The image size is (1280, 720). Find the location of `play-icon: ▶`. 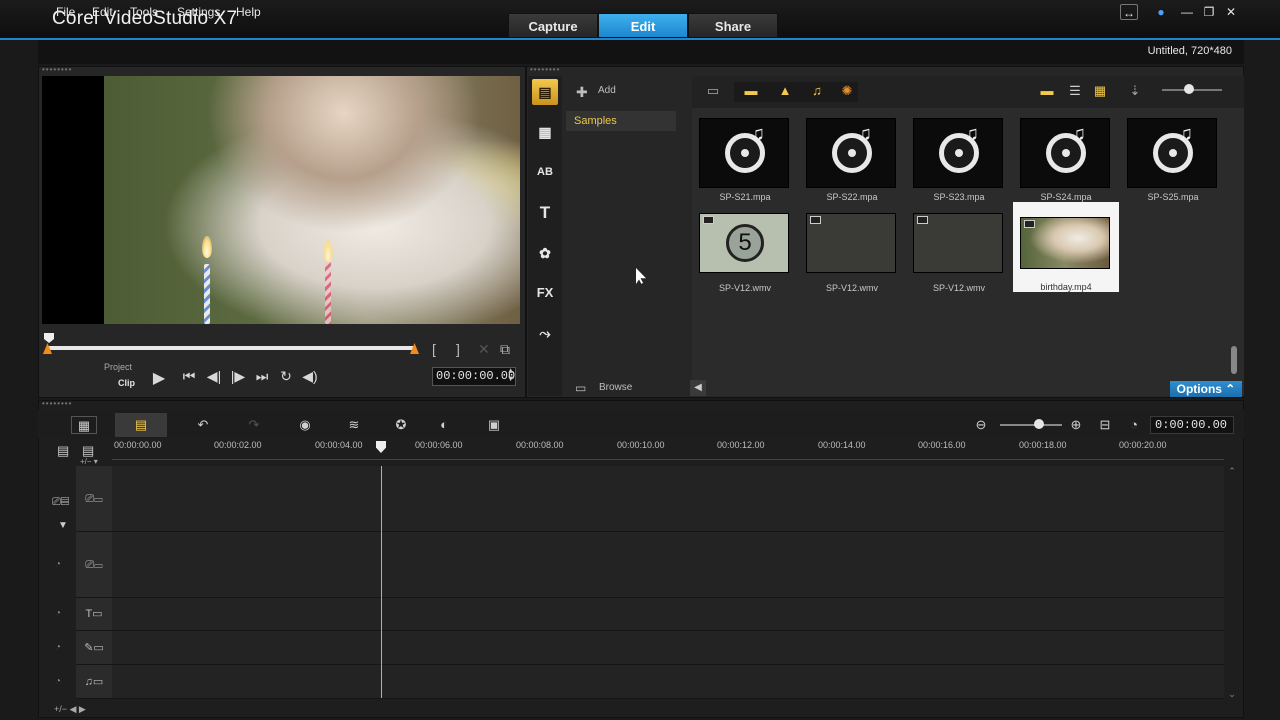

play-icon: ▶ is located at coordinates (159, 378).